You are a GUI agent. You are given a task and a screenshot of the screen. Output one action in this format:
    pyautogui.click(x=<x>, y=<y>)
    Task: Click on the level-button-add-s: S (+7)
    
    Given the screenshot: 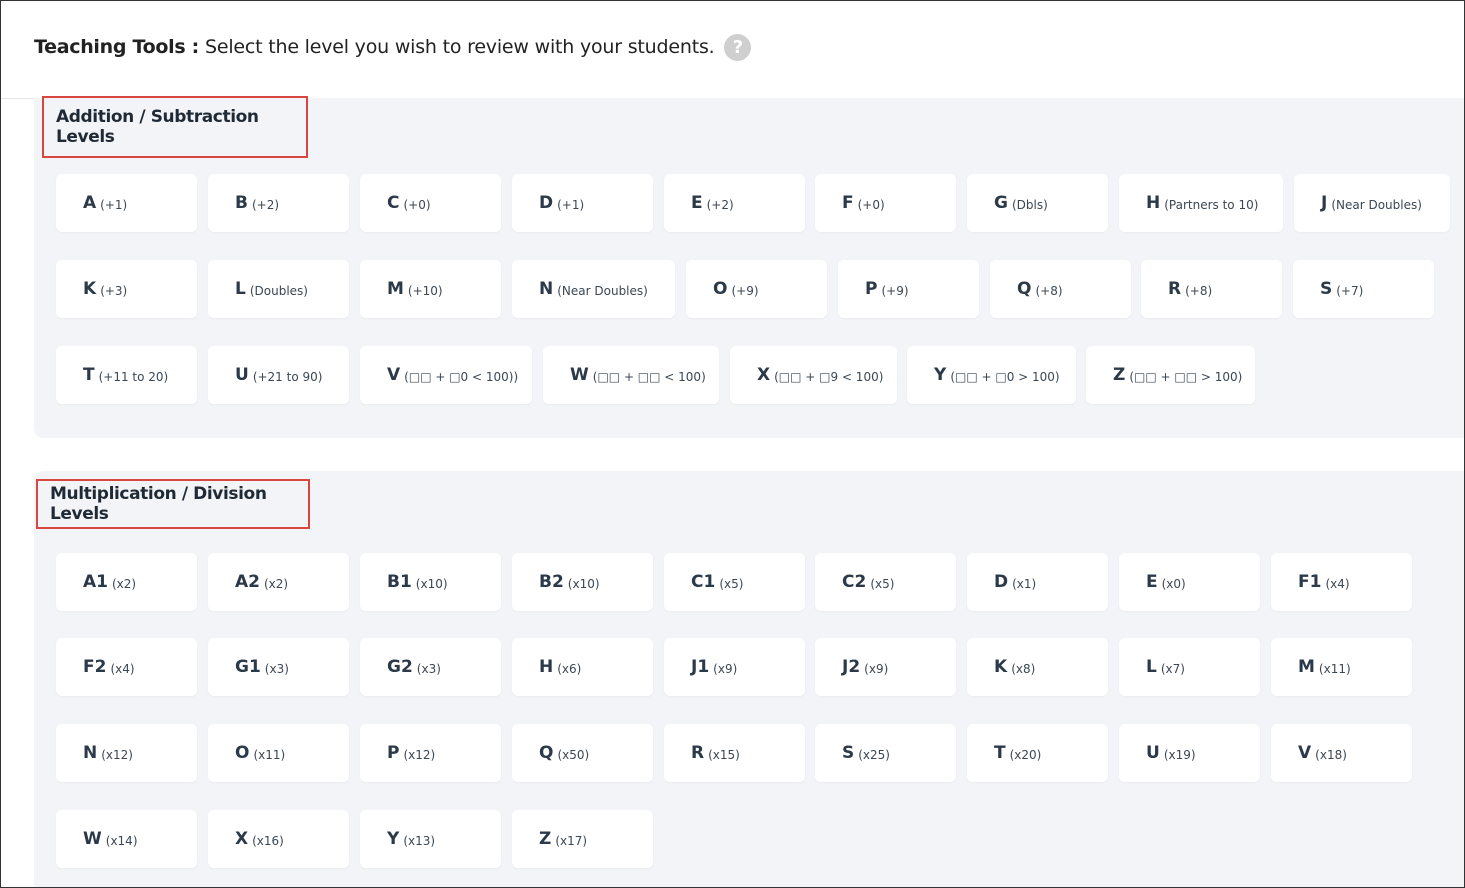 What is the action you would take?
    pyautogui.click(x=1363, y=289)
    